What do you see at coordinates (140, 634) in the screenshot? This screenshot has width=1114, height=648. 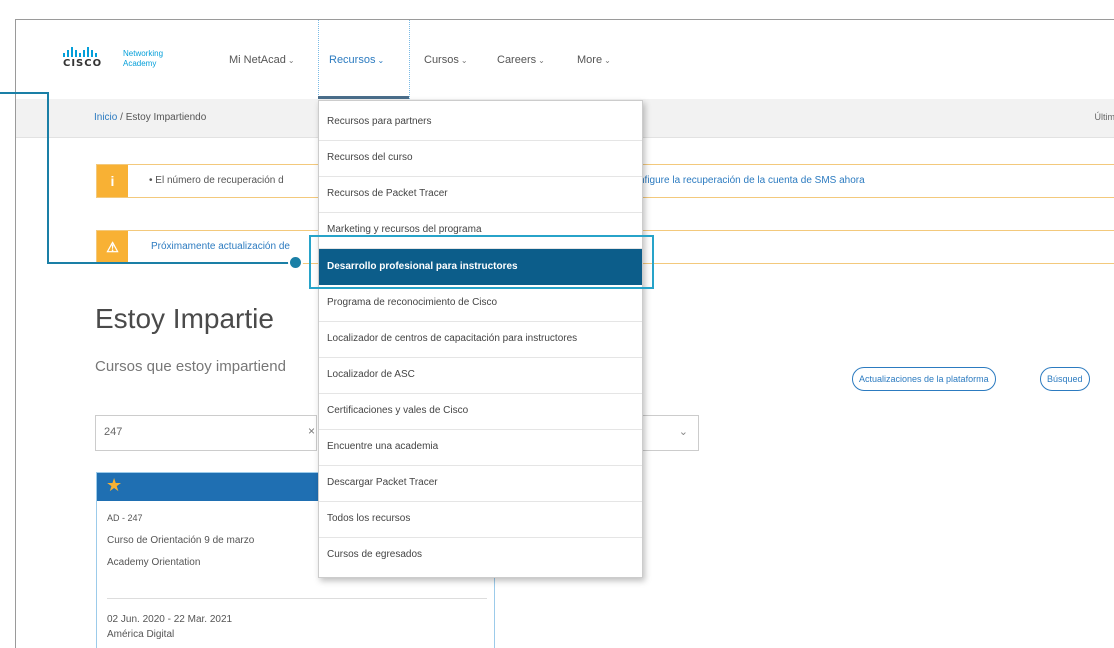 I see `course-org: América Digital` at bounding box center [140, 634].